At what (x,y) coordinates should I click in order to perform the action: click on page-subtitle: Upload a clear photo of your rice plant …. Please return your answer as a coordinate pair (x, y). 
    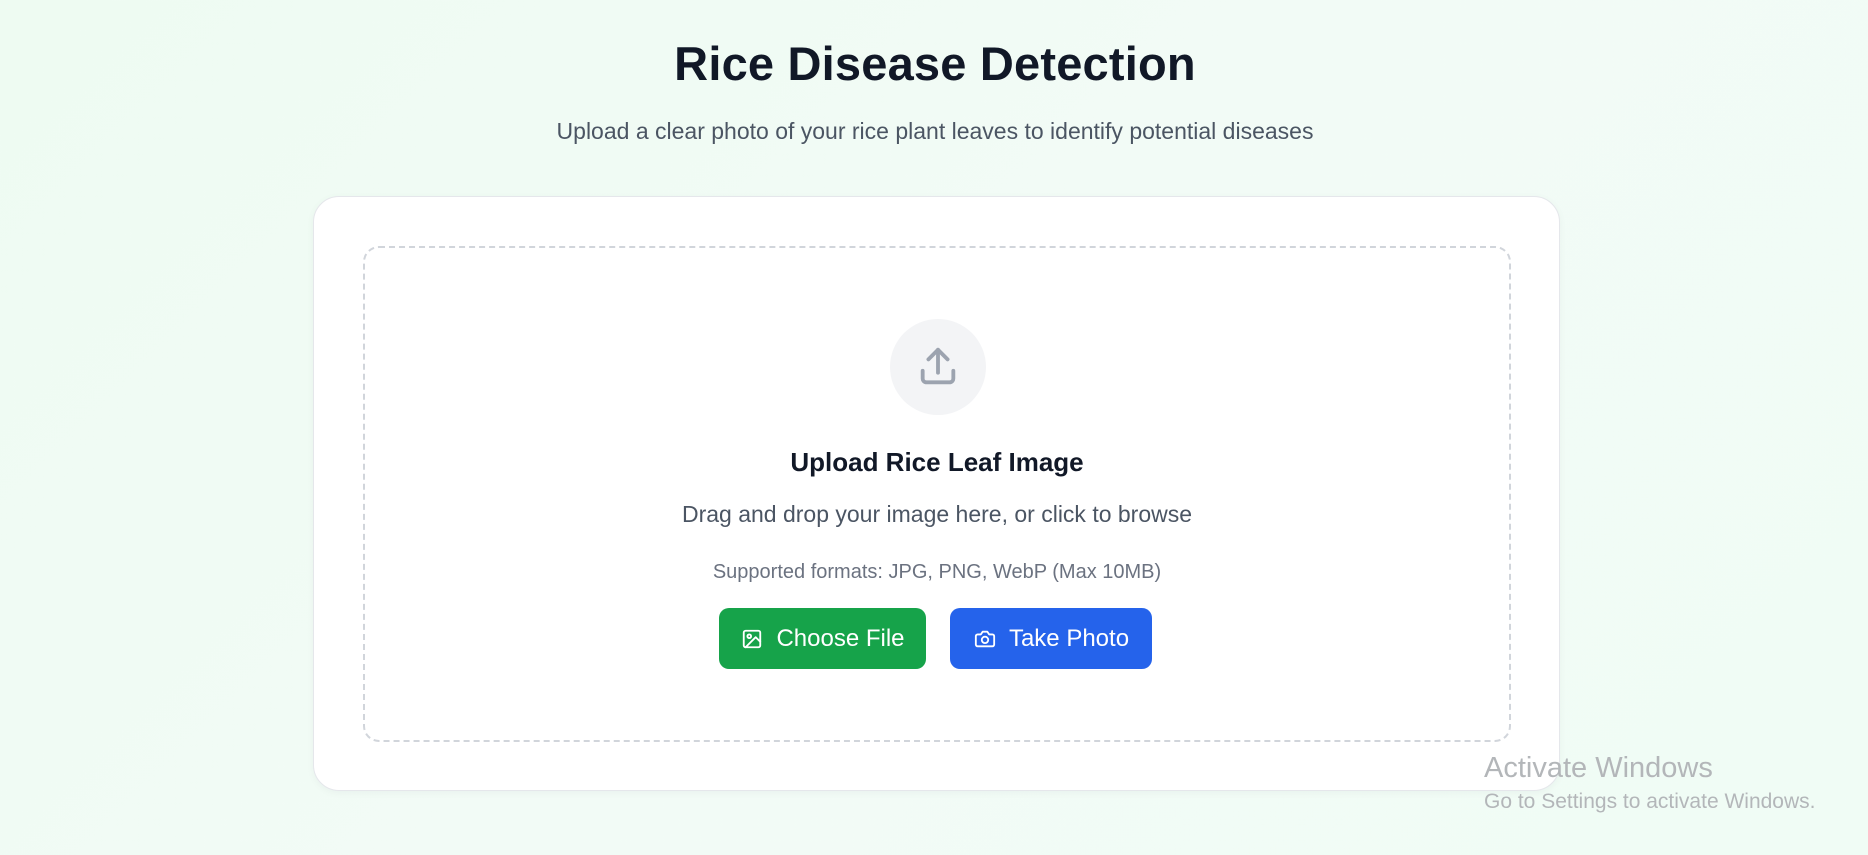
    Looking at the image, I should click on (935, 131).